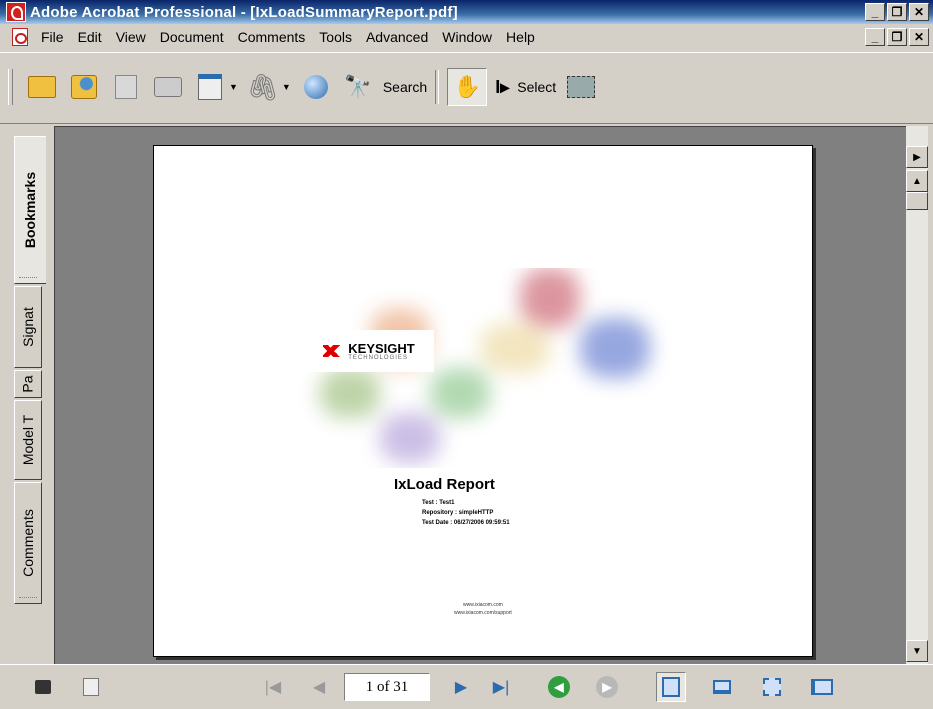  I want to click on status-bar: |◀ ◀ 1 of 31 ▶ ▶| ◀ ▶, so click(466, 686).